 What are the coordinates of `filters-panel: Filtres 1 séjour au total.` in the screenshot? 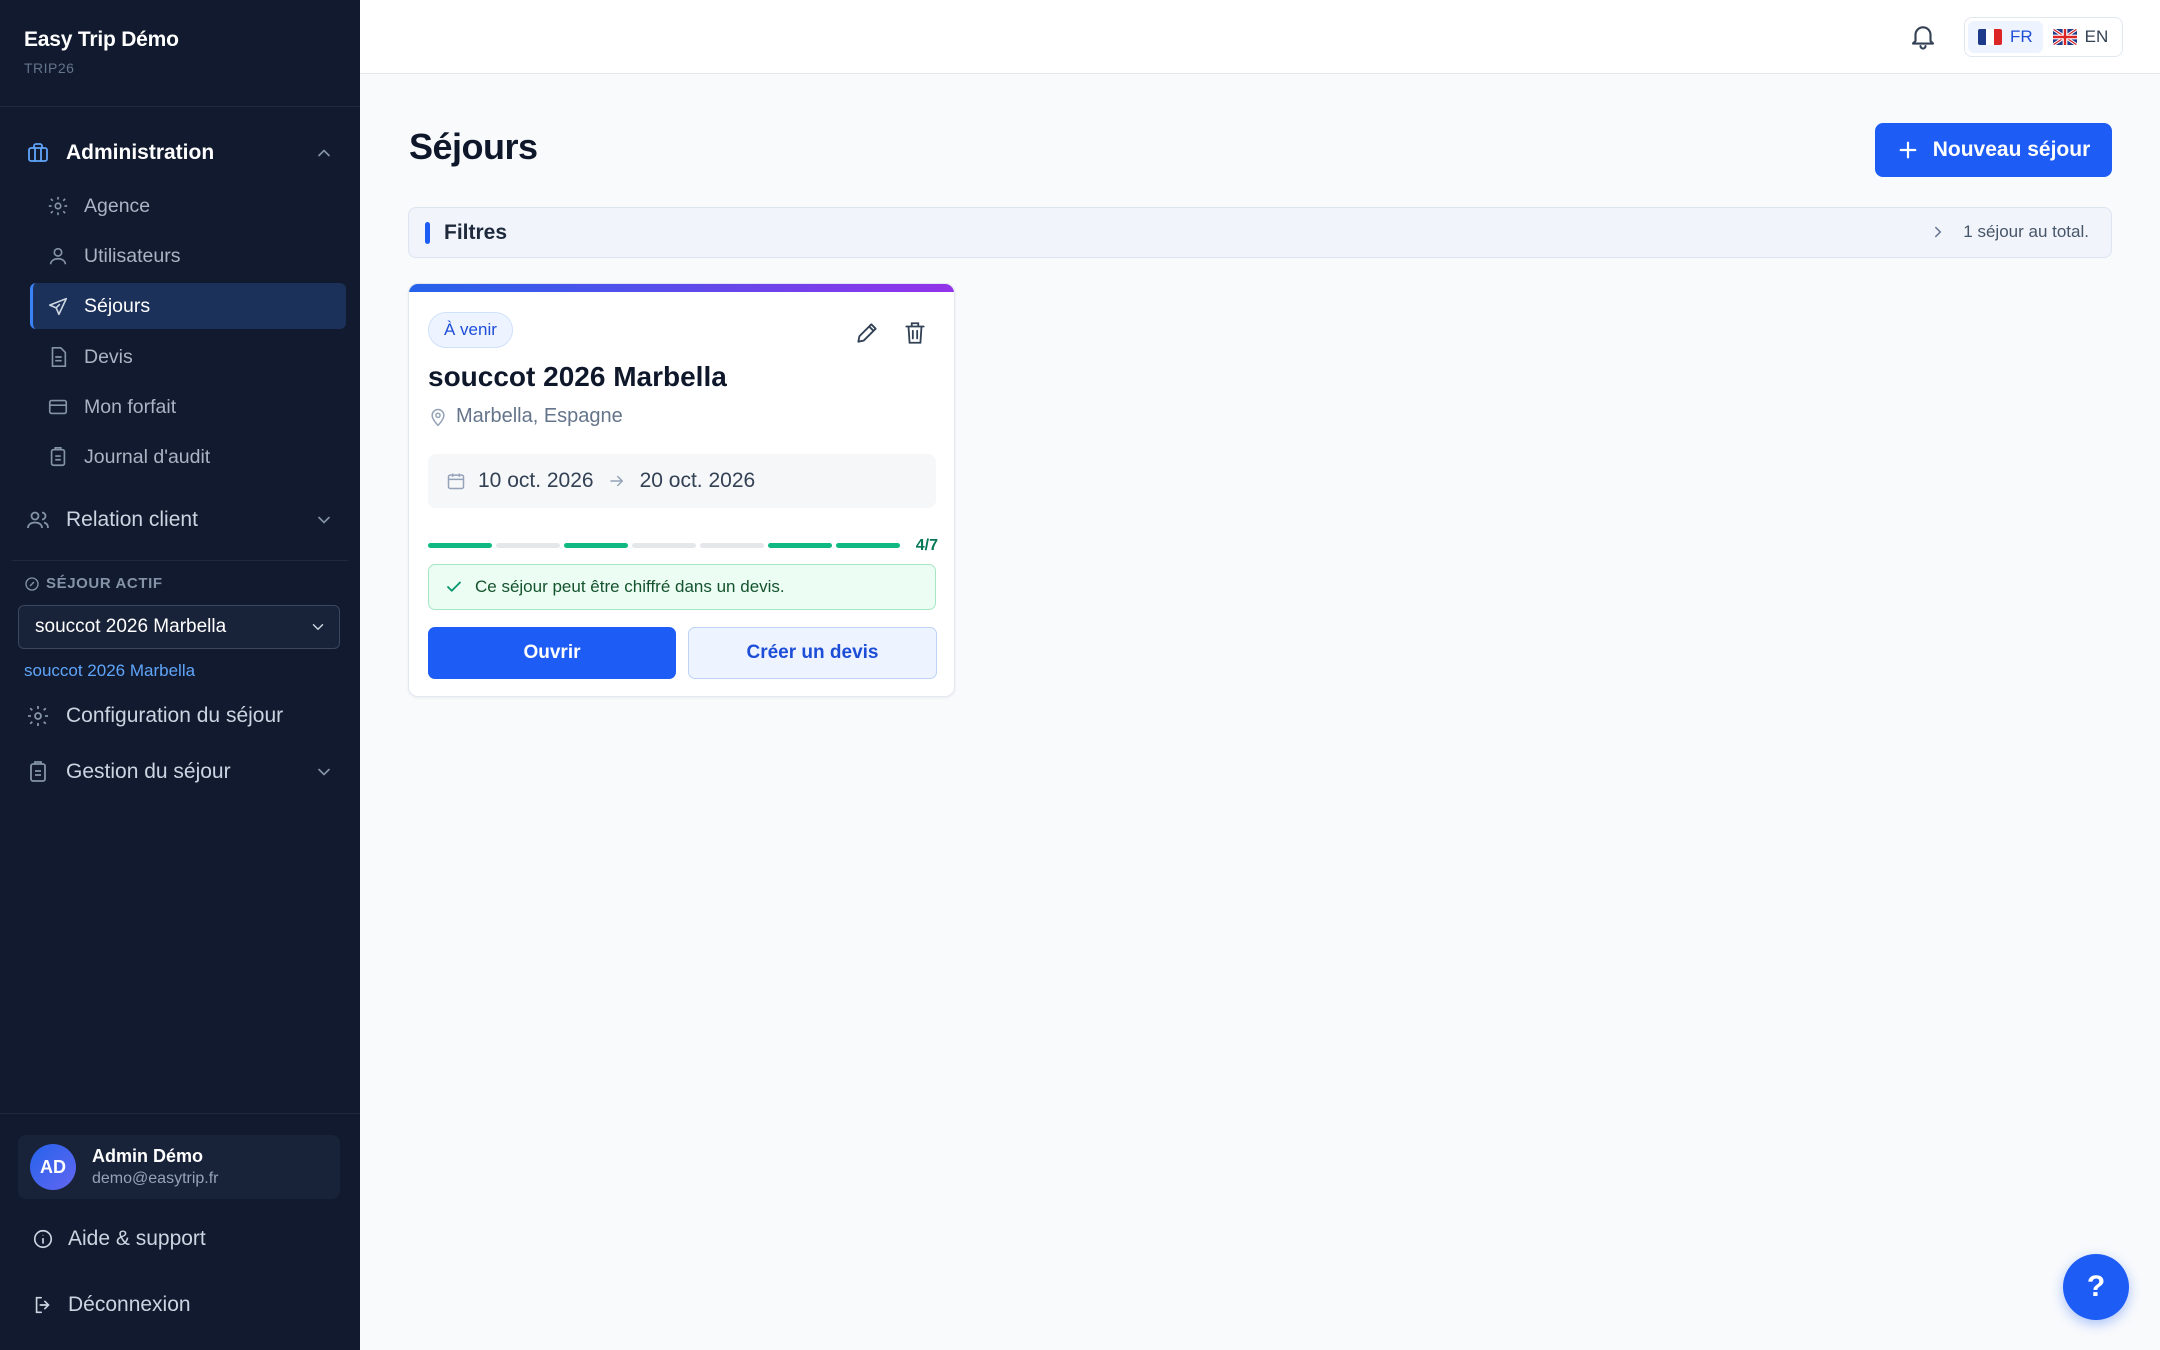 It's located at (1260, 232).